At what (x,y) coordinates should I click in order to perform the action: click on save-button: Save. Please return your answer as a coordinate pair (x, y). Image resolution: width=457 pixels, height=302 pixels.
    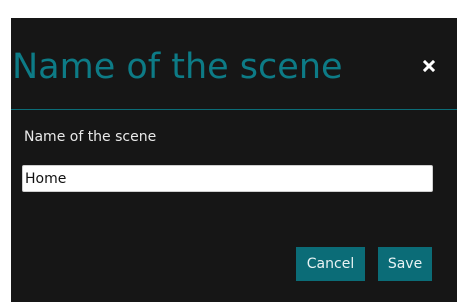
    Looking at the image, I should click on (405, 264).